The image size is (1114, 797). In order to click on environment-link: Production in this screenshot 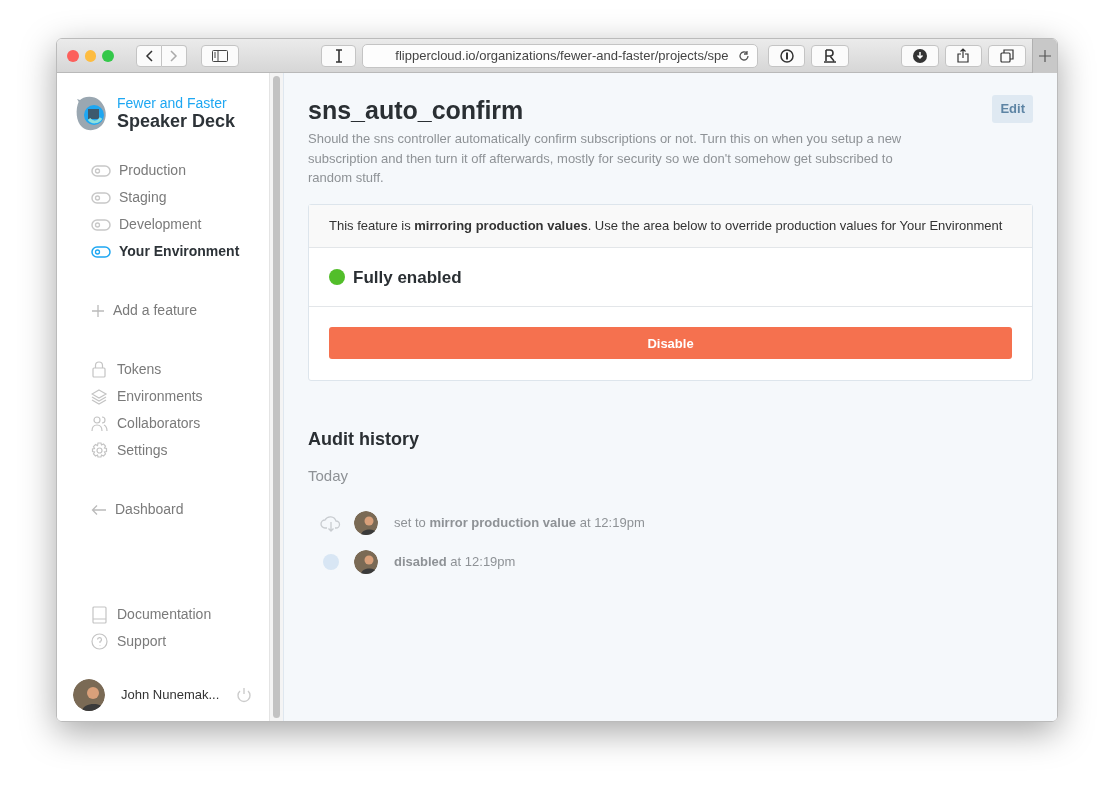, I will do `click(172, 170)`.